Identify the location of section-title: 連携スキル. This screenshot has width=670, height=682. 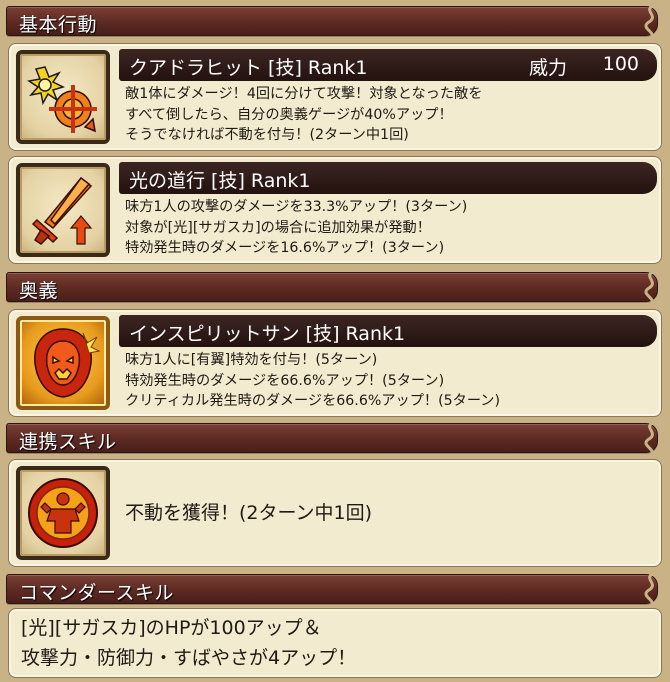
(68, 442).